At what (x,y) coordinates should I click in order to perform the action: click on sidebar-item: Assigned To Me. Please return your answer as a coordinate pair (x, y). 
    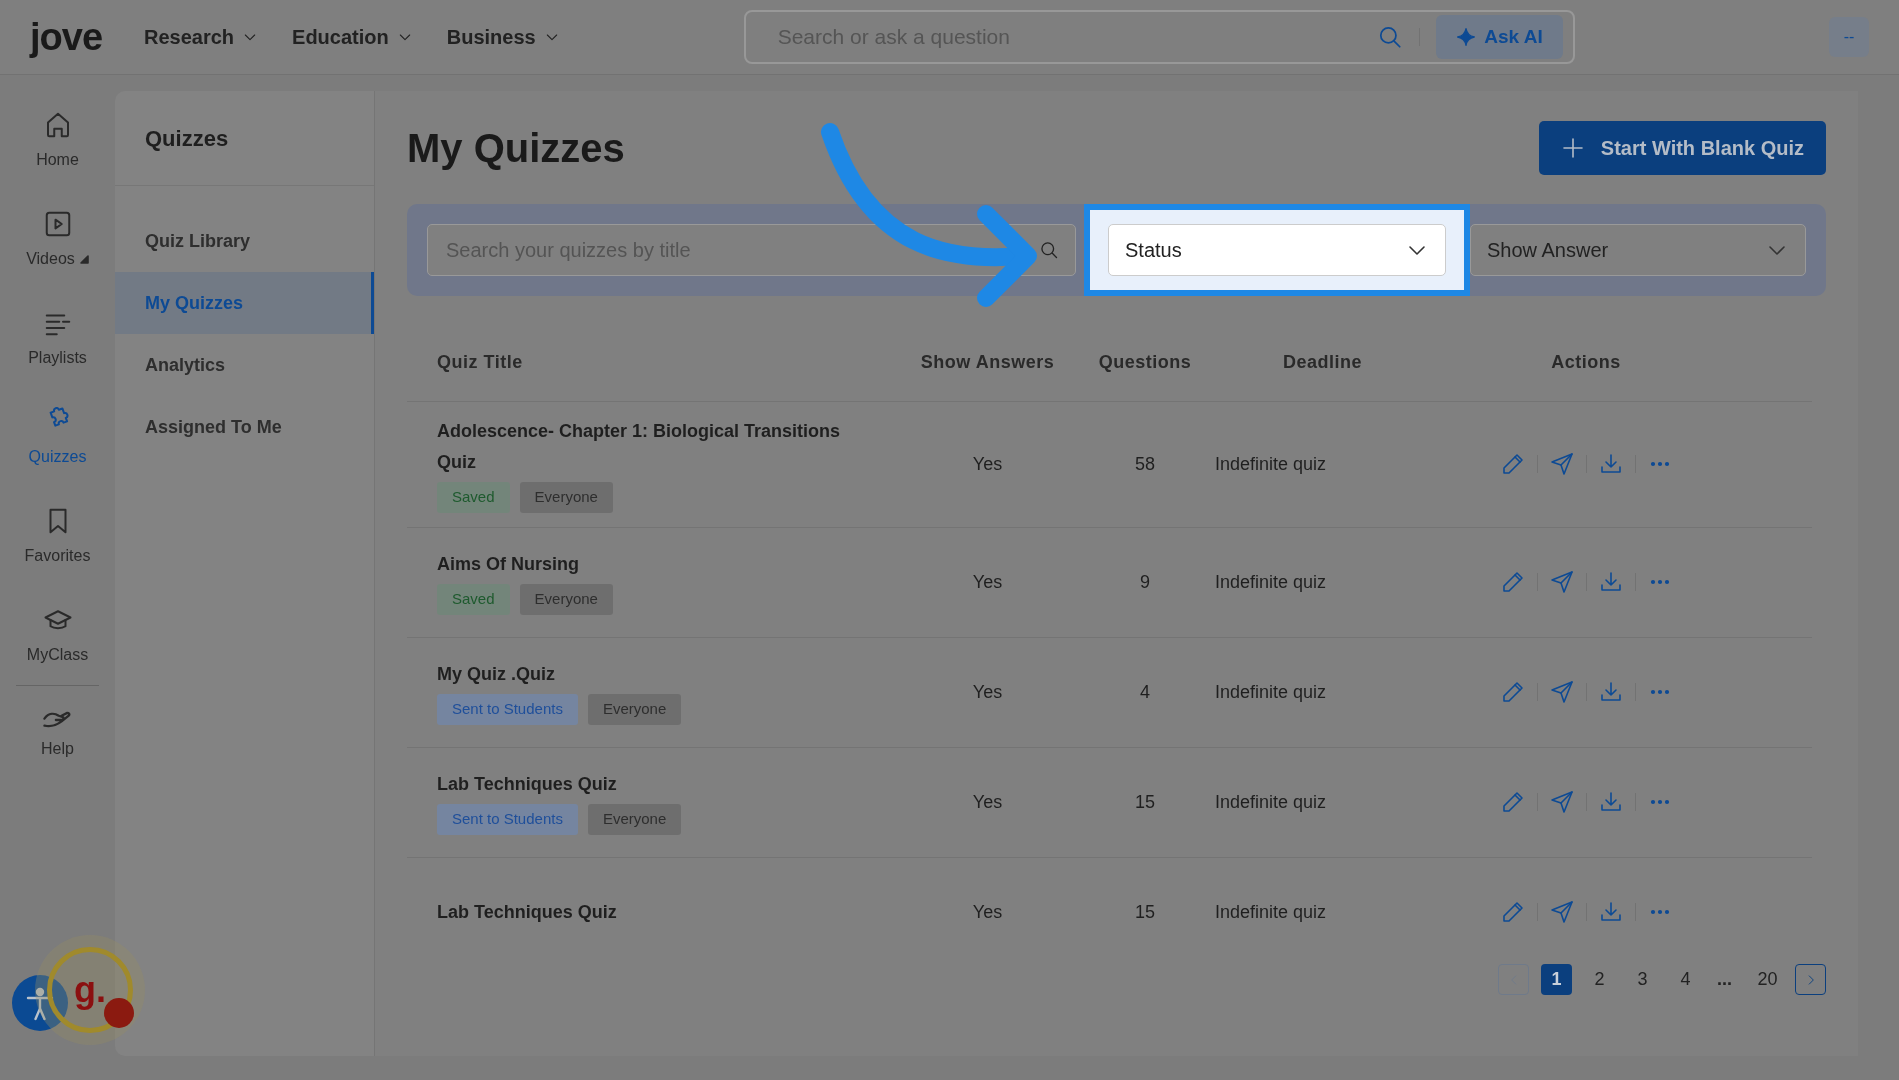
    Looking at the image, I should click on (244, 427).